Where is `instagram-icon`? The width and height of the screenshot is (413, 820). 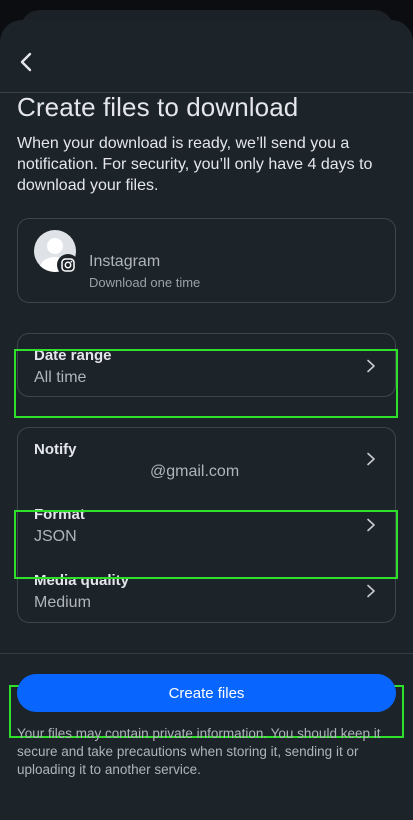 instagram-icon is located at coordinates (68, 265).